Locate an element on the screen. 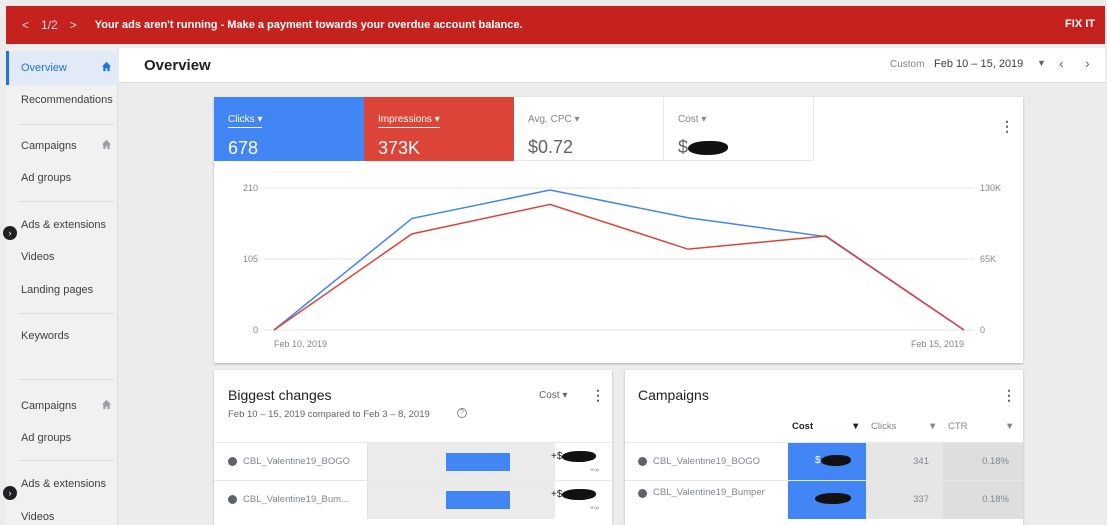  clicks-value: 337 is located at coordinates (904, 500).